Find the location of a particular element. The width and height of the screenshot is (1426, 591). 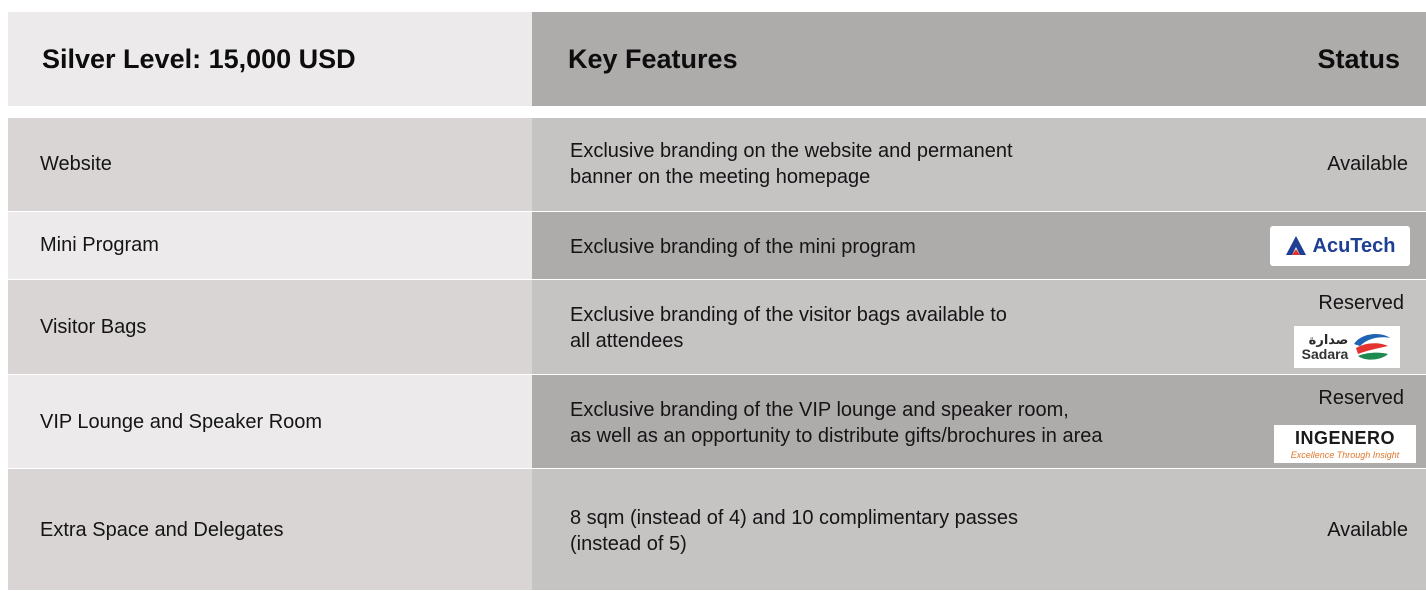

acutech-logo-icon is located at coordinates (1295, 245).